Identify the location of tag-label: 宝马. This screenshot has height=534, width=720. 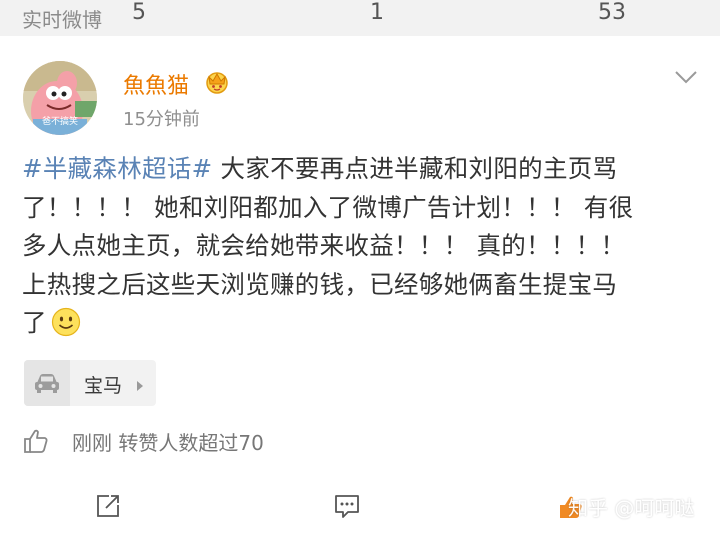
(103, 386).